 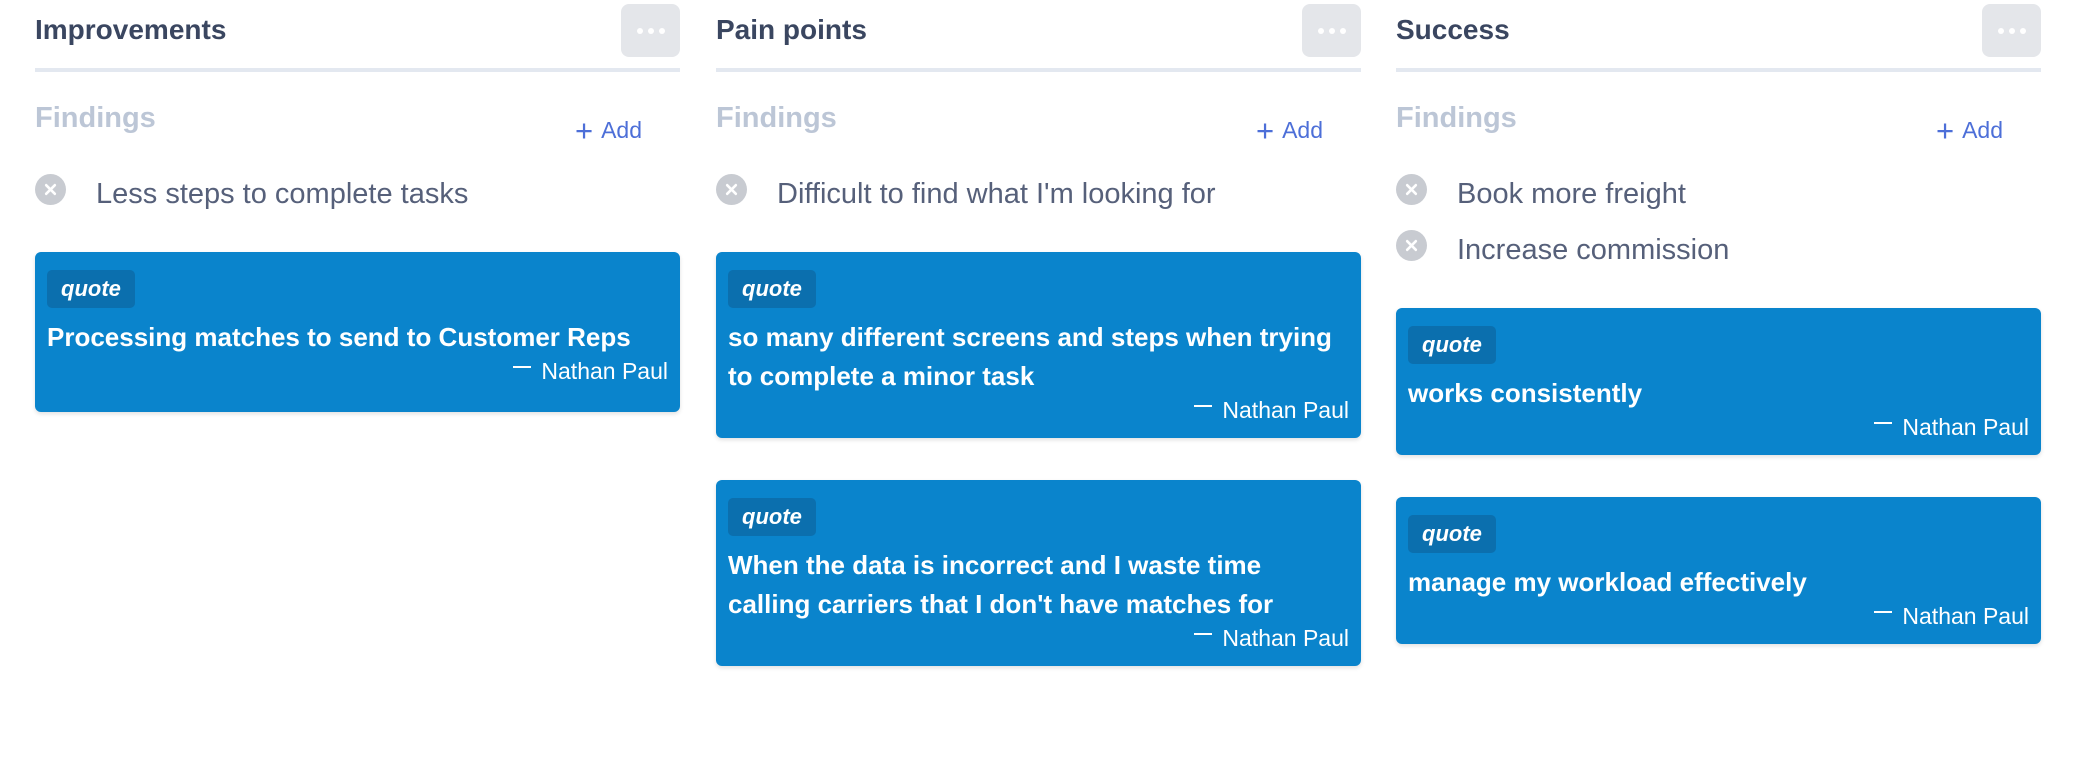 I want to click on quote-card: quote works consistently Nathan Paul, so click(x=1718, y=381).